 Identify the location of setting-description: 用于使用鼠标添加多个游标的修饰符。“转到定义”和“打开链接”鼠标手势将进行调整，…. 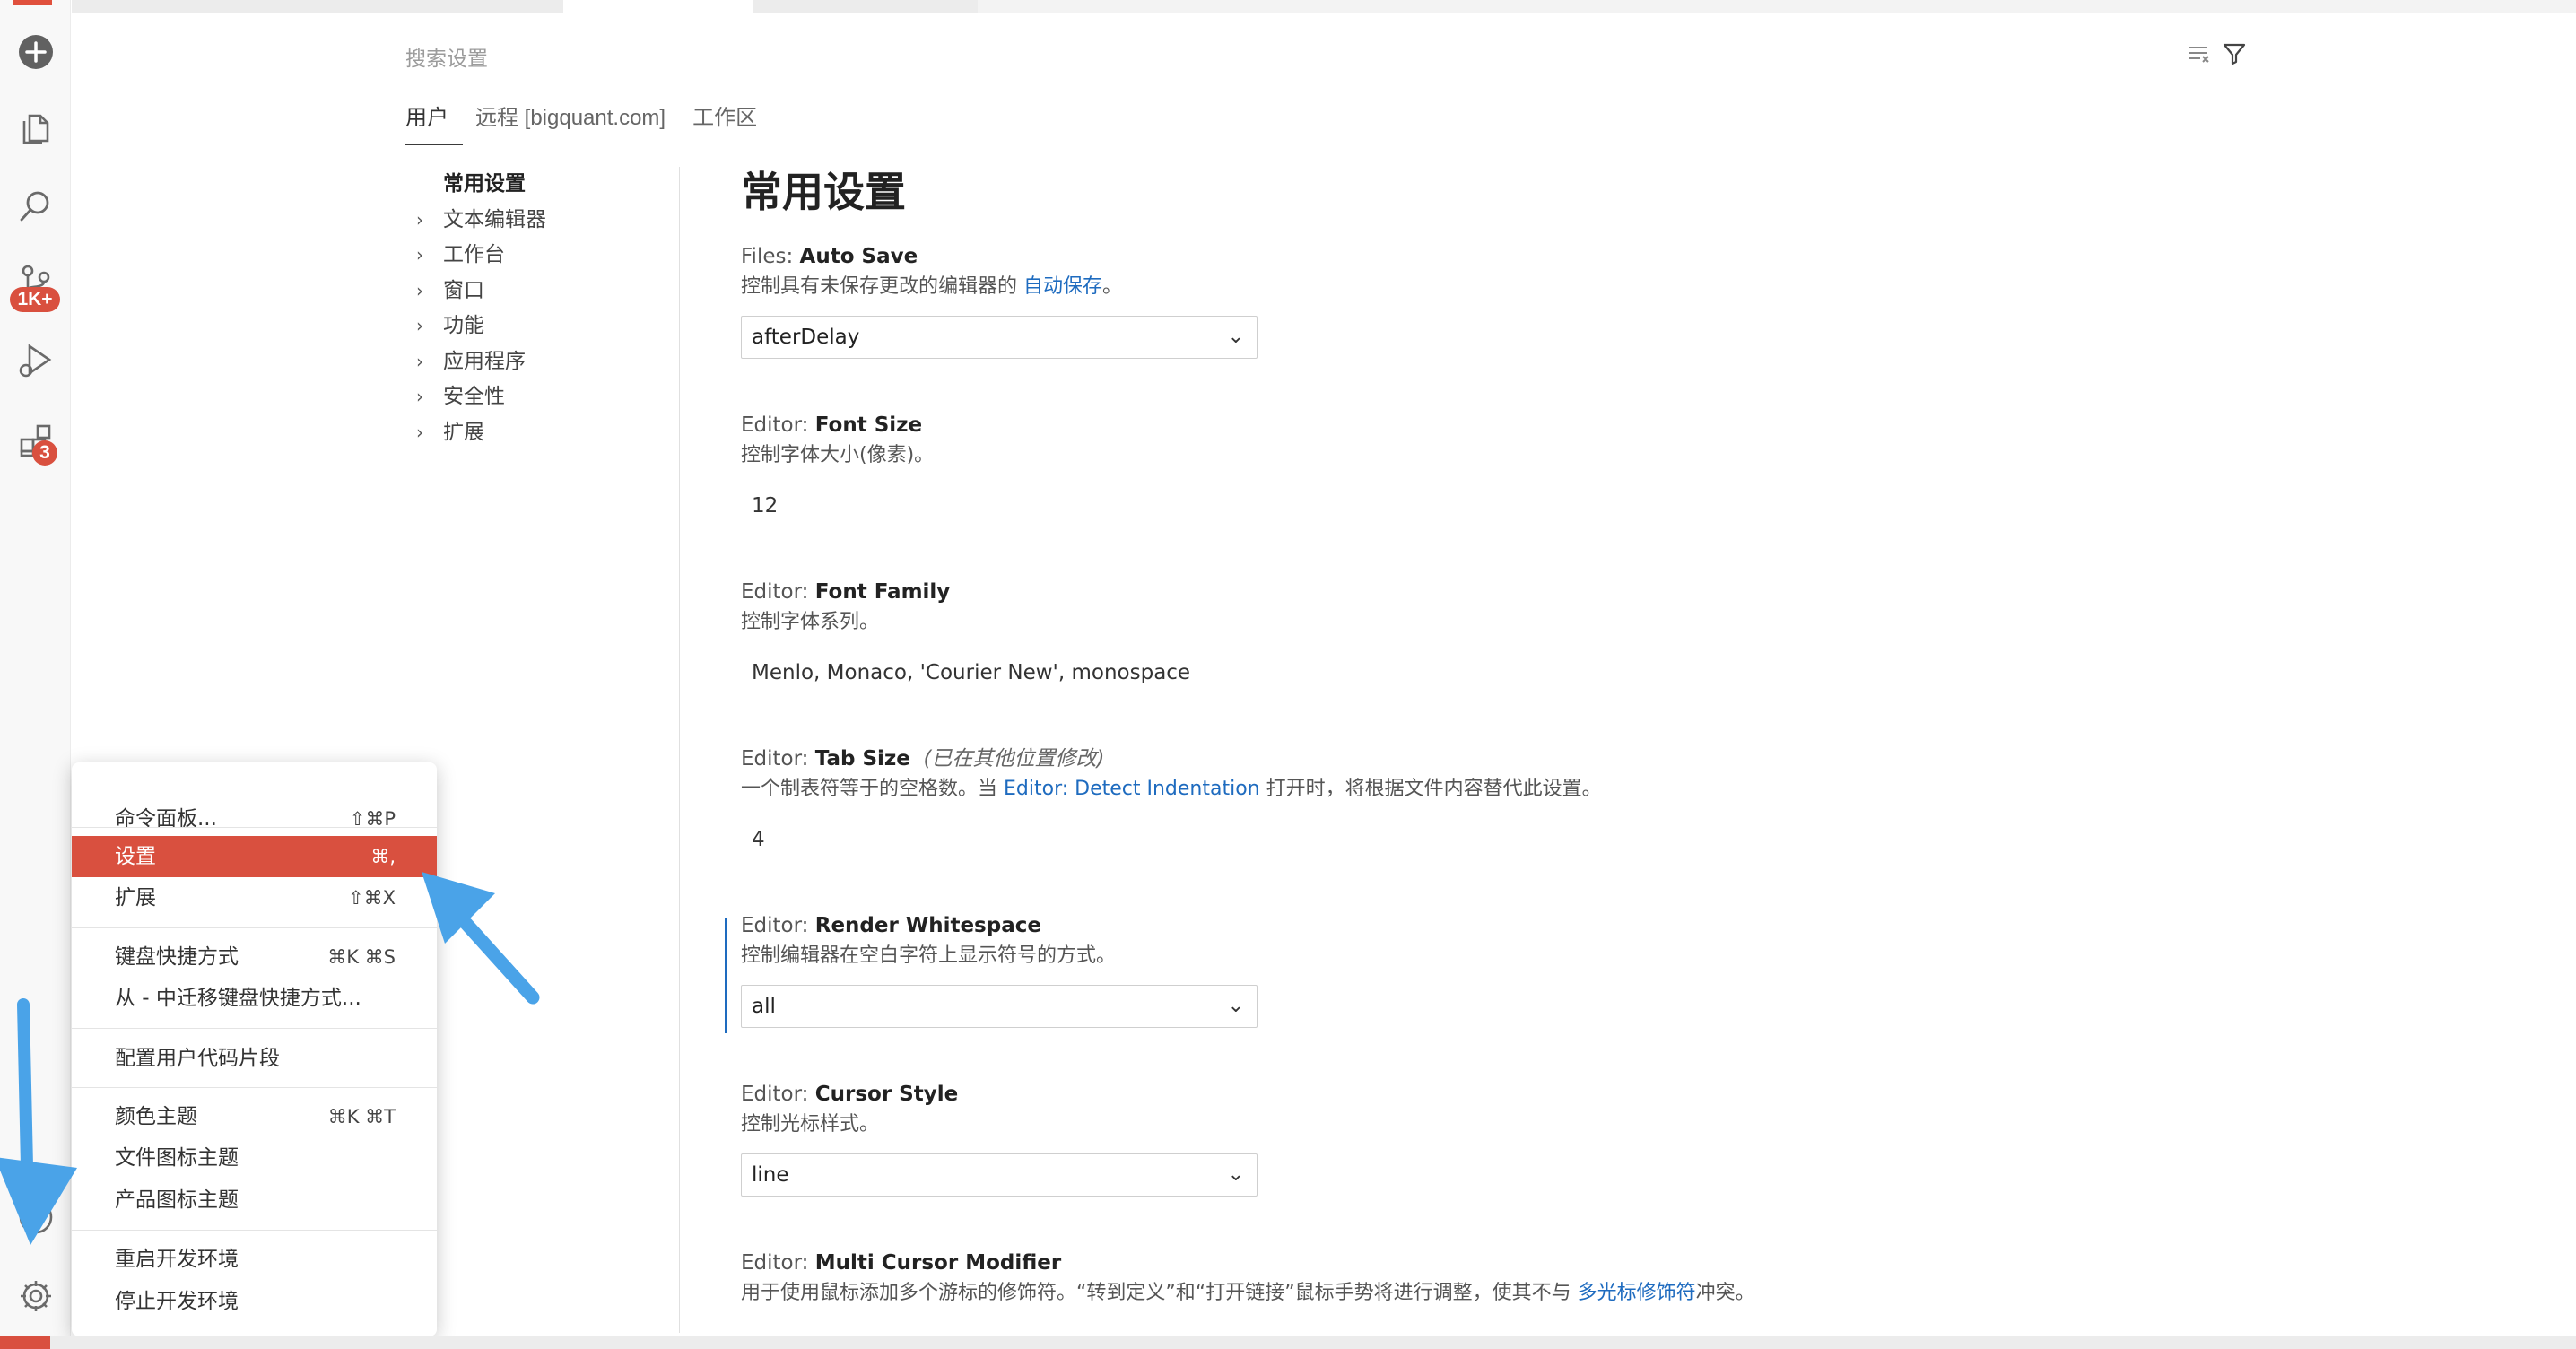
(1503, 1293).